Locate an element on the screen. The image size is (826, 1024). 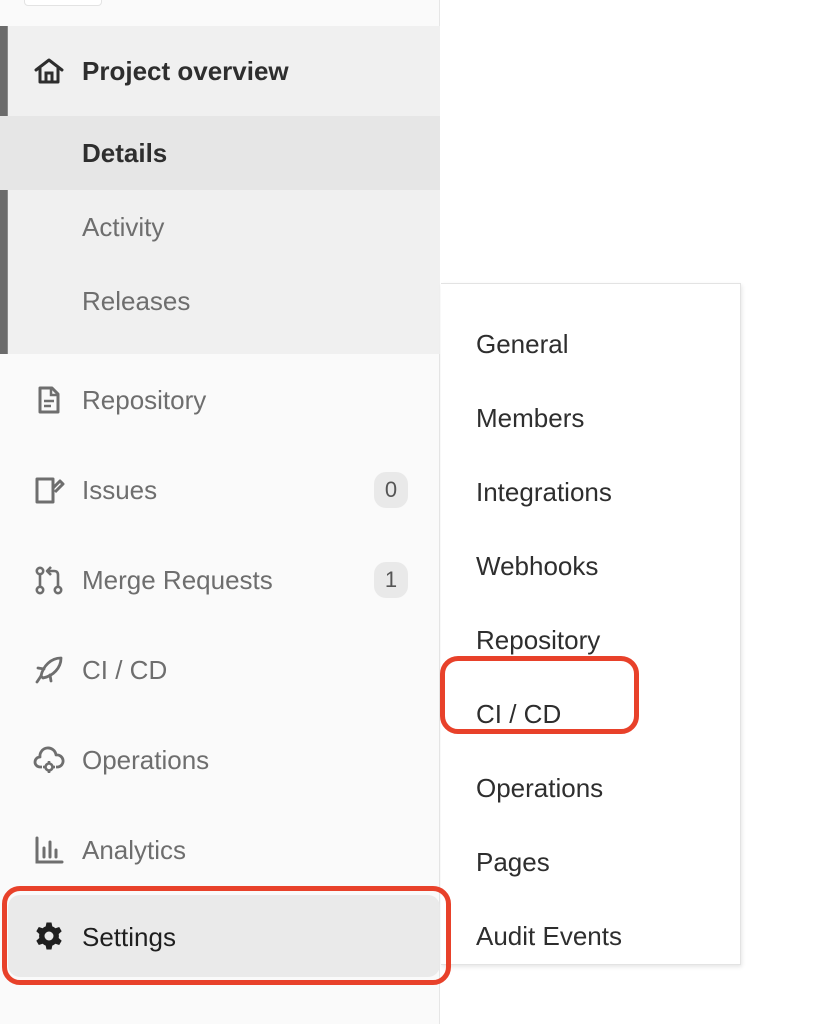
sidebar-item-operations: Operations is located at coordinates (220, 760).